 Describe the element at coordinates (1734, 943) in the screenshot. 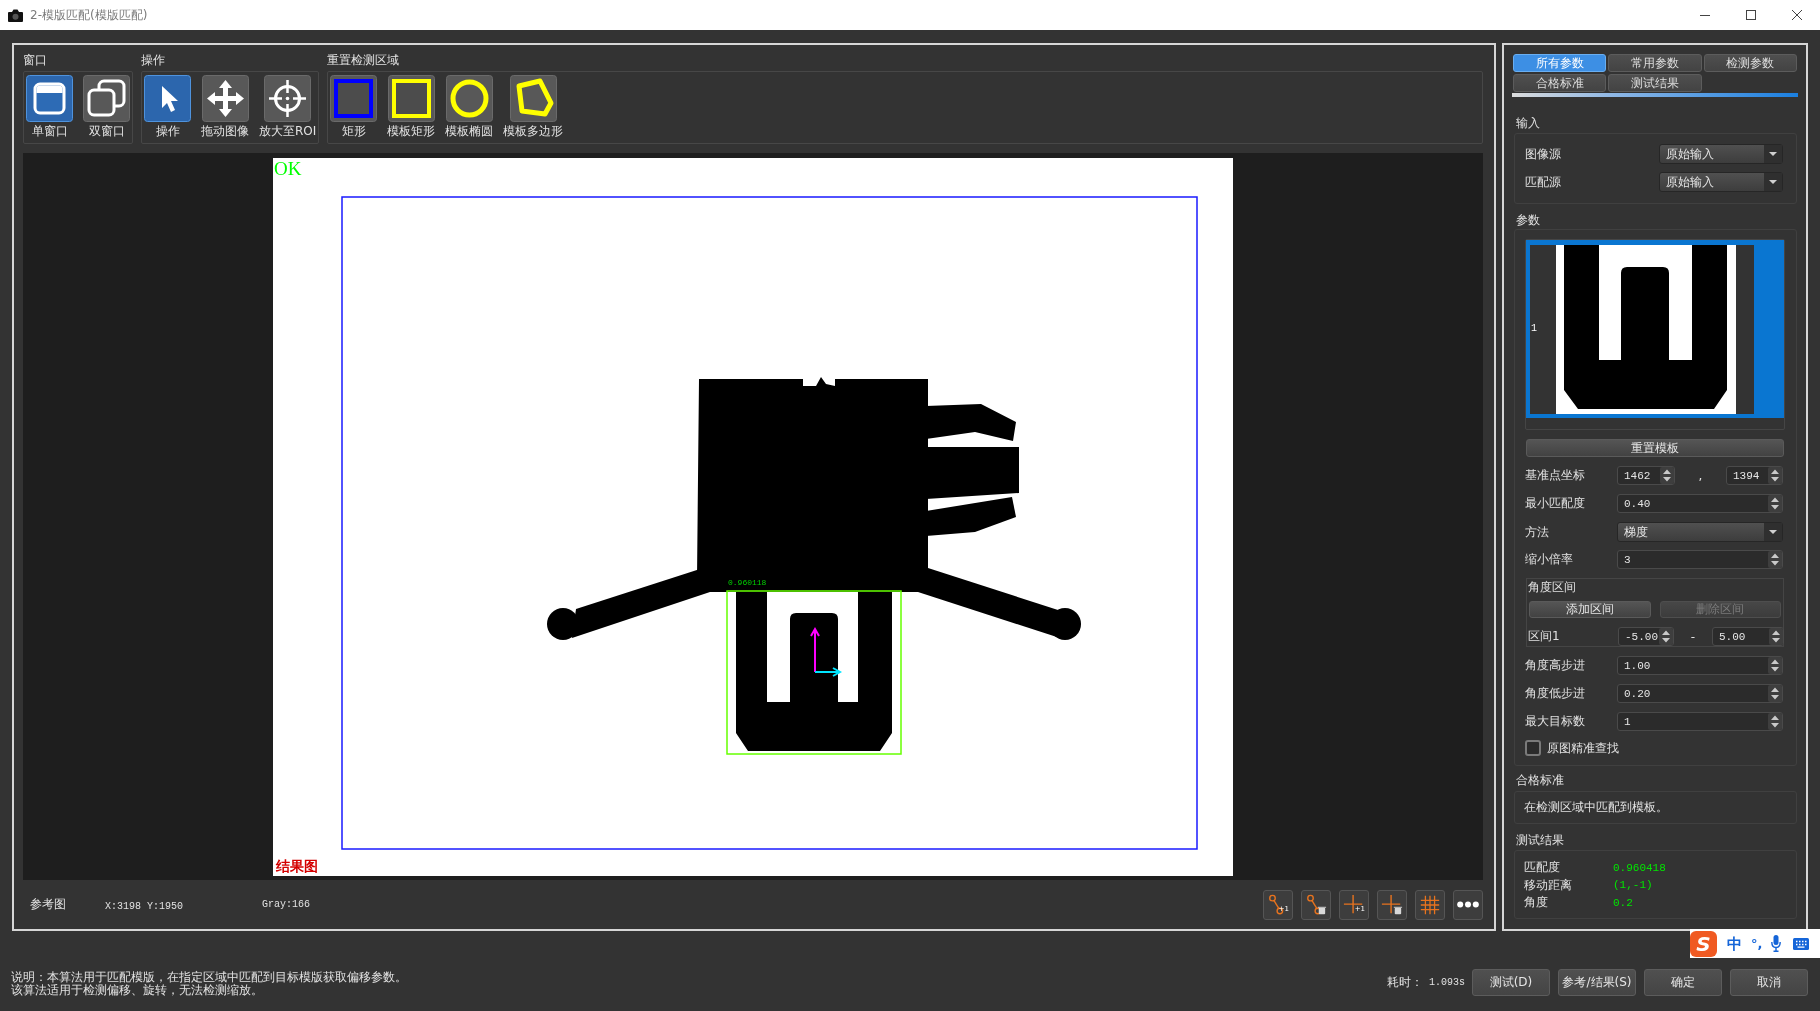

I see `ime-mode-label: 中` at that location.